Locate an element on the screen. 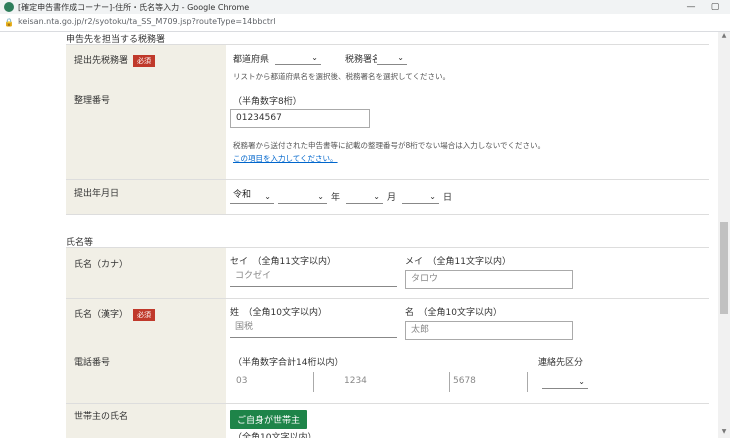 This screenshot has height=438, width=730. vertical-scrollbar: ▲ ▼ is located at coordinates (724, 235).